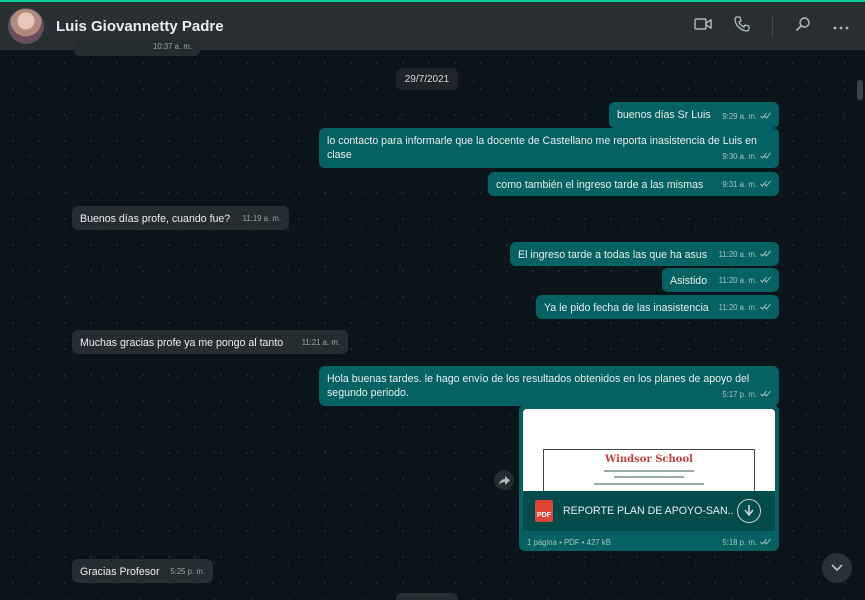 This screenshot has width=865, height=600. I want to click on download-button, so click(749, 511).